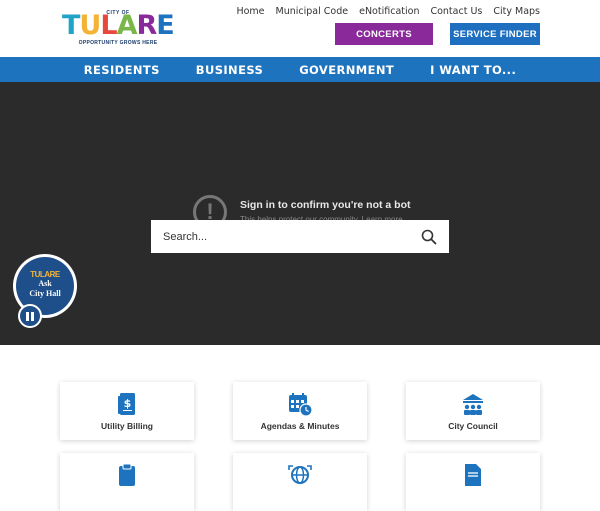 This screenshot has height=511, width=600. I want to click on calendar-clock-icon, so click(301, 405).